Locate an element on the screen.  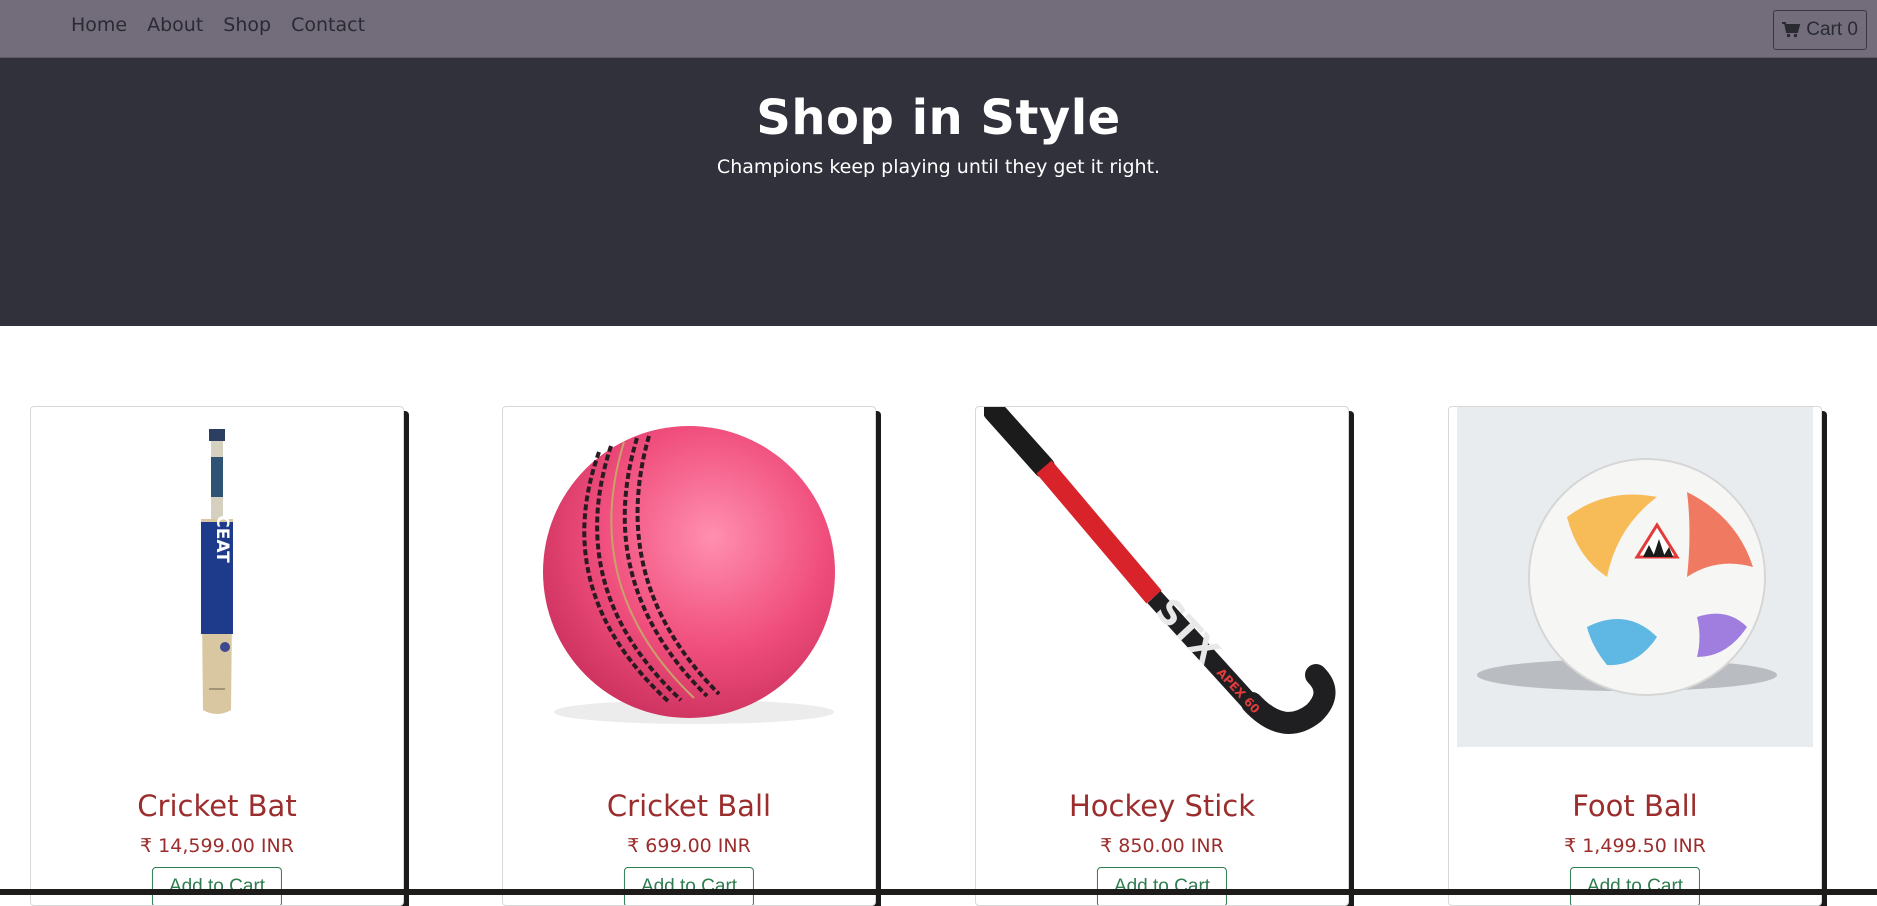
product-name: Cricket Bat is located at coordinates (217, 806).